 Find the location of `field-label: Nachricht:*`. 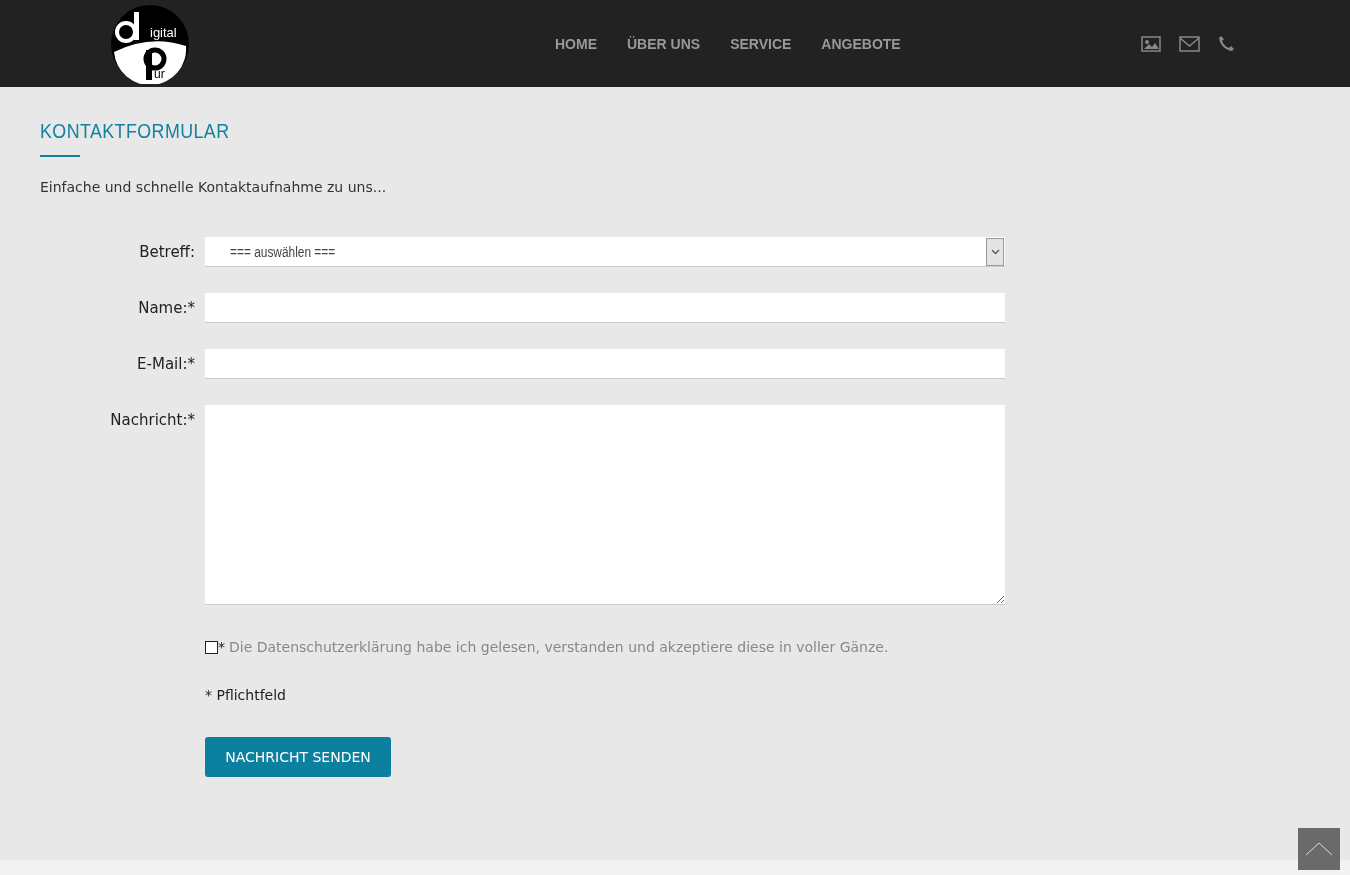

field-label: Nachricht:* is located at coordinates (152, 420).